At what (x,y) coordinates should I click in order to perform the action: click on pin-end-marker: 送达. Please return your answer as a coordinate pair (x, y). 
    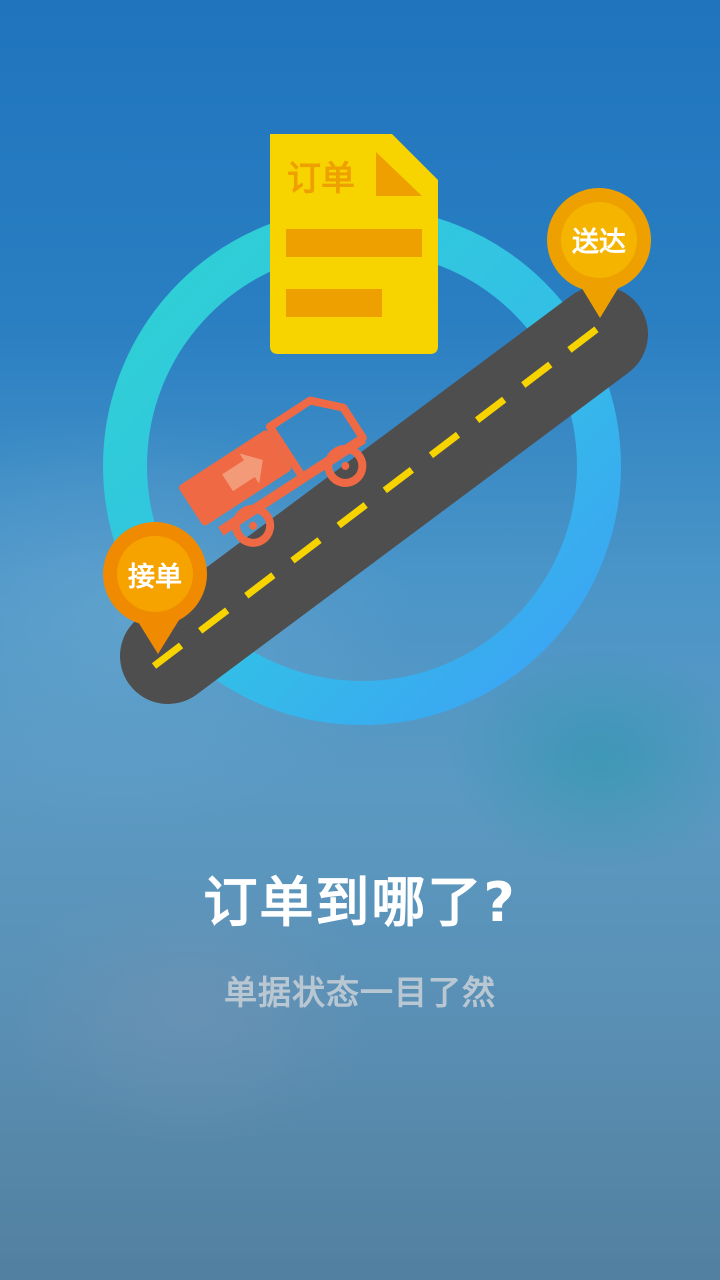
    Looking at the image, I should click on (599, 253).